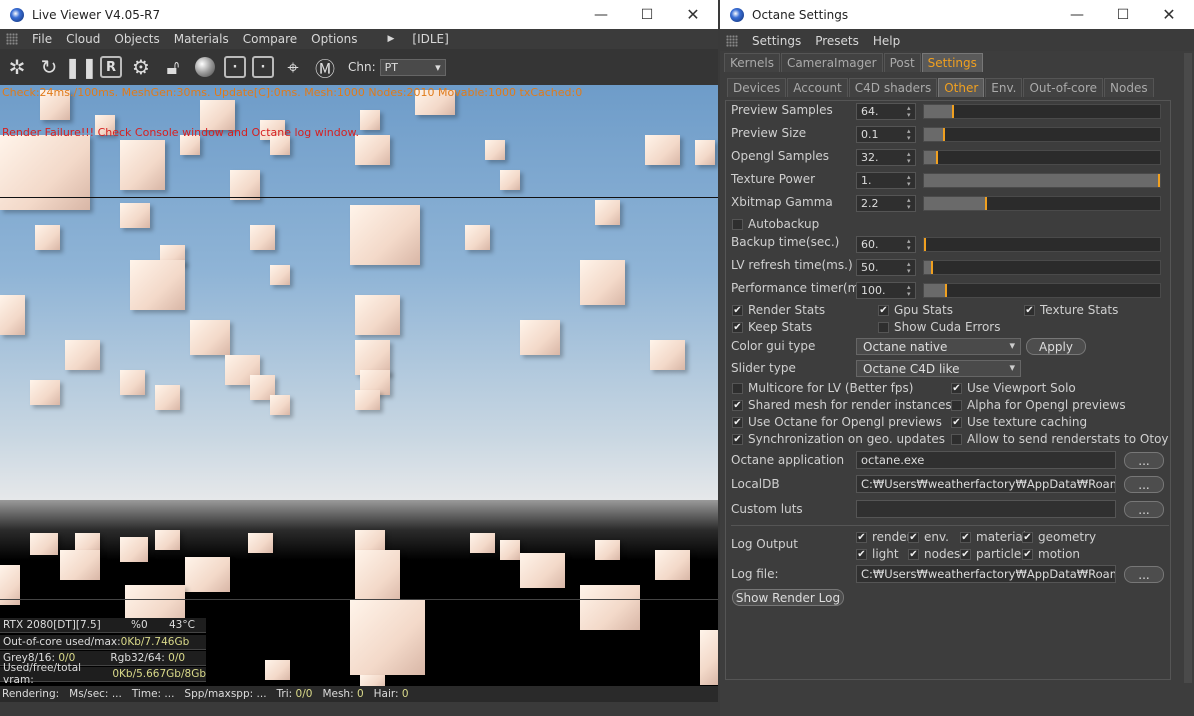 Image resolution: width=1194 pixels, height=716 pixels. Describe the element at coordinates (936, 537) in the screenshot. I see `checkbox-label: env.` at that location.